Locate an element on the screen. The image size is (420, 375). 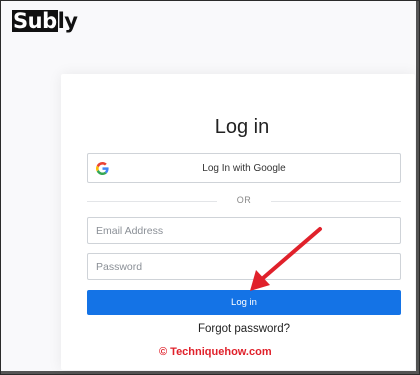
email-field is located at coordinates (244, 230).